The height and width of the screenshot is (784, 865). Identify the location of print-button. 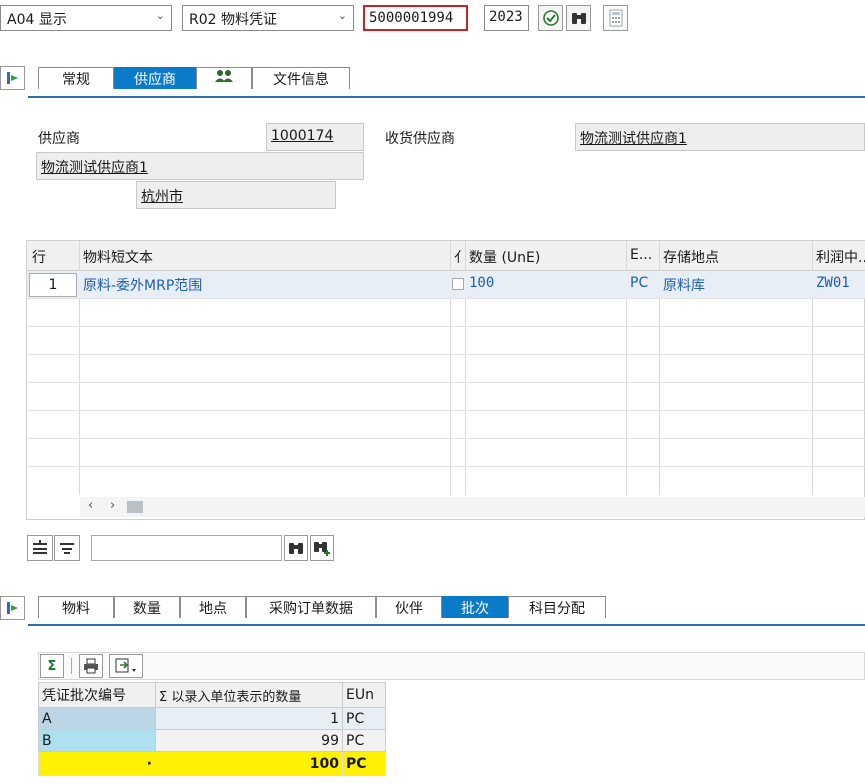
(91, 666).